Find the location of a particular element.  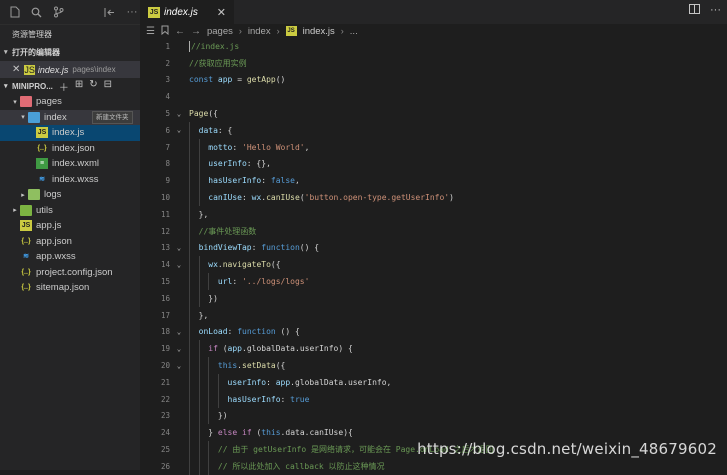

project-tools: ＋ ⊞ ↻ ⊟ is located at coordinates (85, 86).